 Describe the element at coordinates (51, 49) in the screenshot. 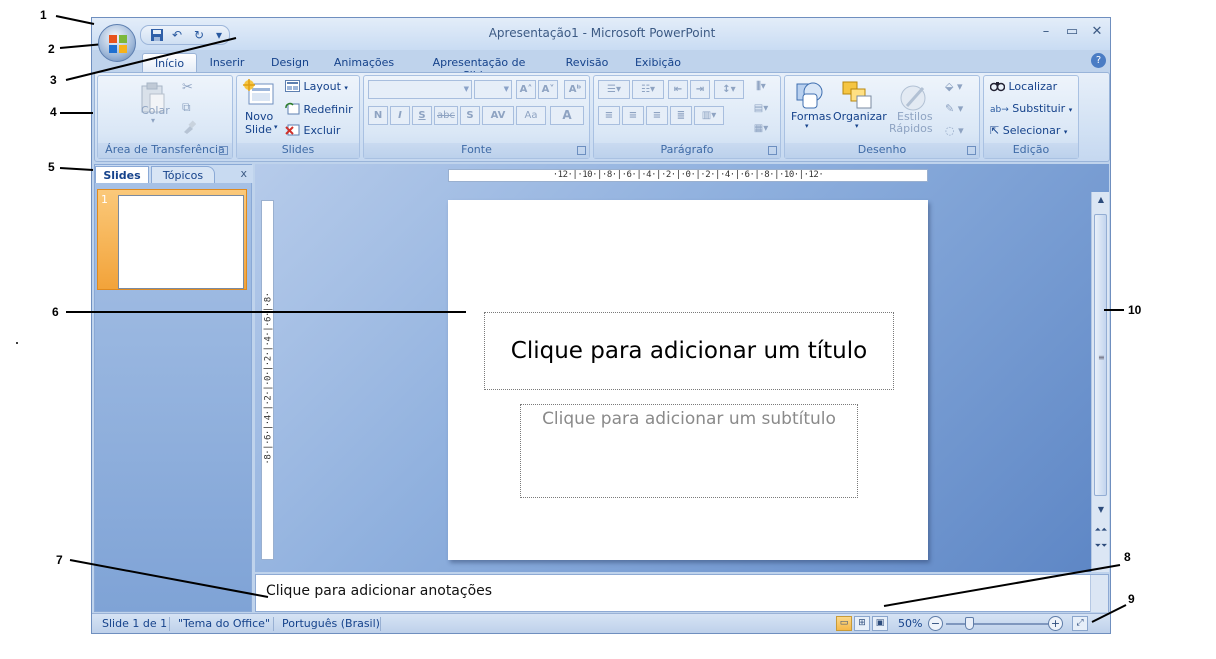

I see `callout-2: 2` at that location.